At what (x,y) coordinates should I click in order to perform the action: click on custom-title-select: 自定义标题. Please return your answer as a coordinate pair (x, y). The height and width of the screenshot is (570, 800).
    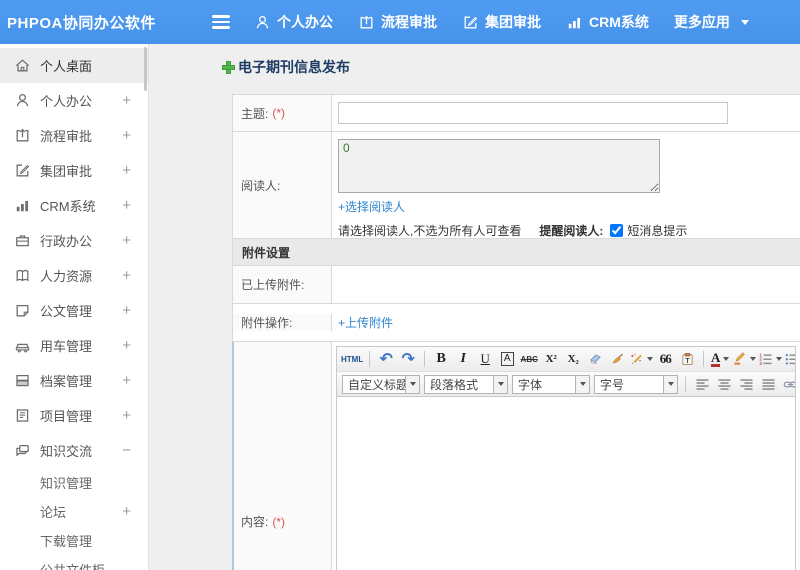
    Looking at the image, I should click on (381, 384).